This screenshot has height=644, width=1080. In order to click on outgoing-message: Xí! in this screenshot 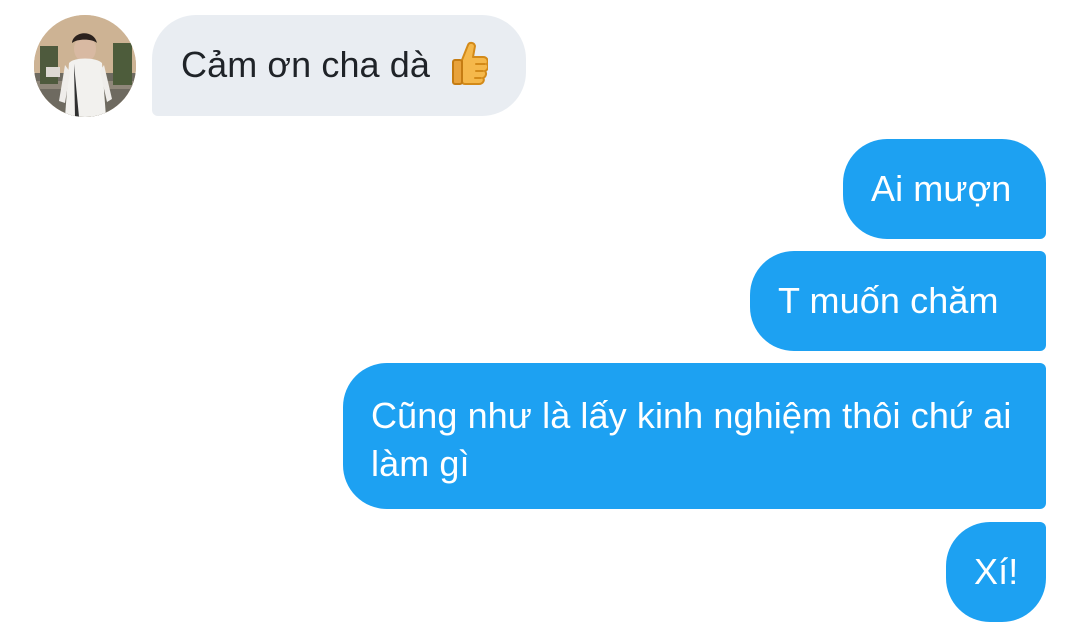, I will do `click(996, 572)`.